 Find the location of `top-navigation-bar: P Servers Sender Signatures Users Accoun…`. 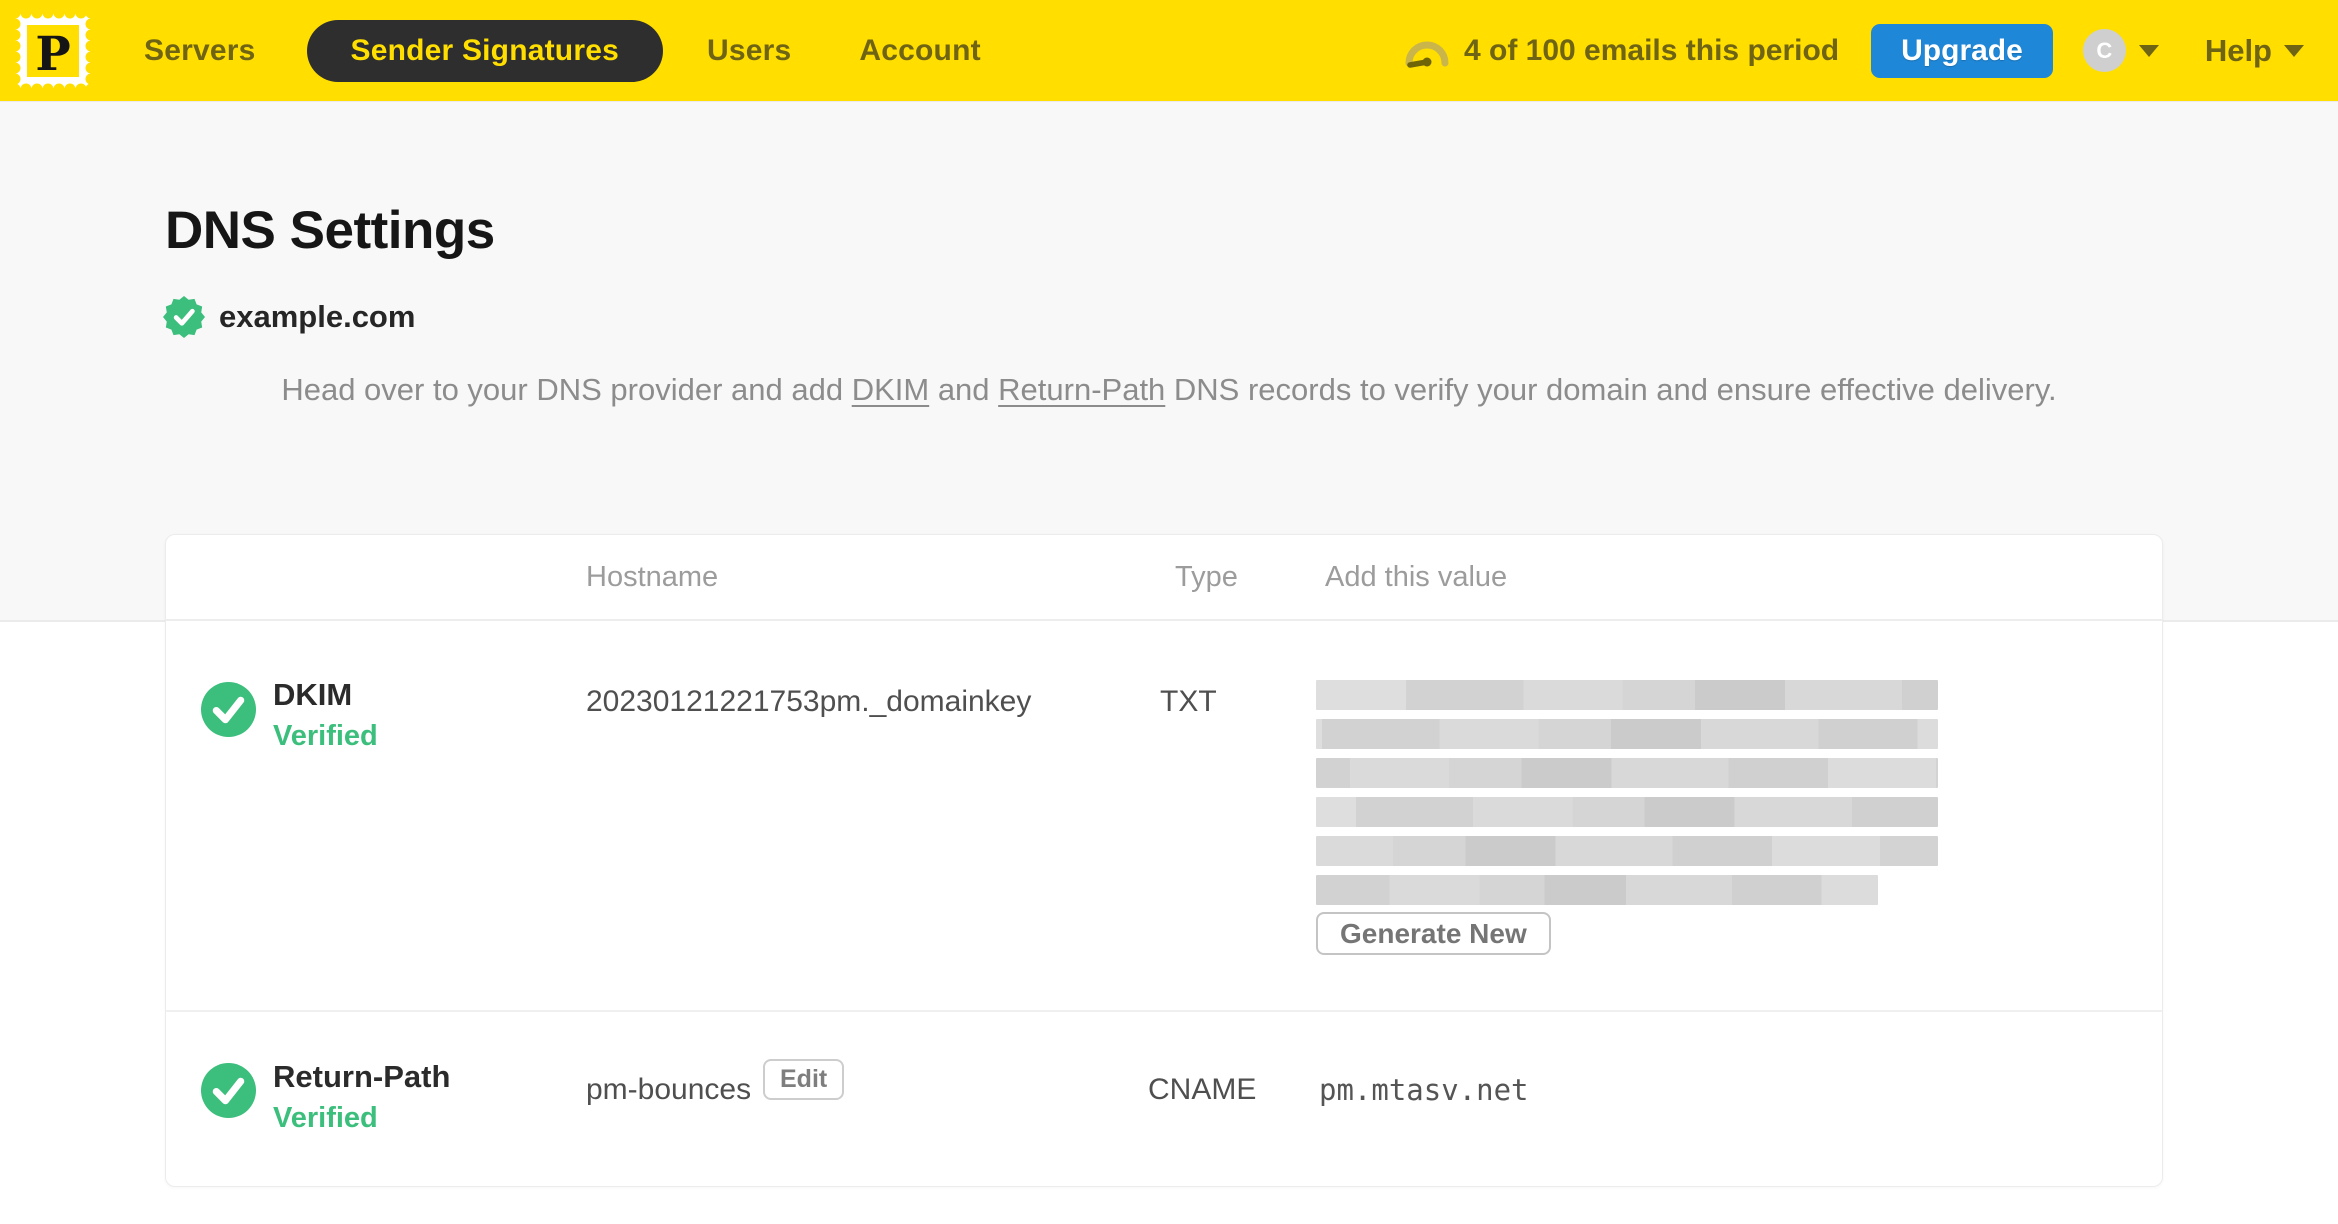

top-navigation-bar: P Servers Sender Signatures Users Accoun… is located at coordinates (1169, 50).